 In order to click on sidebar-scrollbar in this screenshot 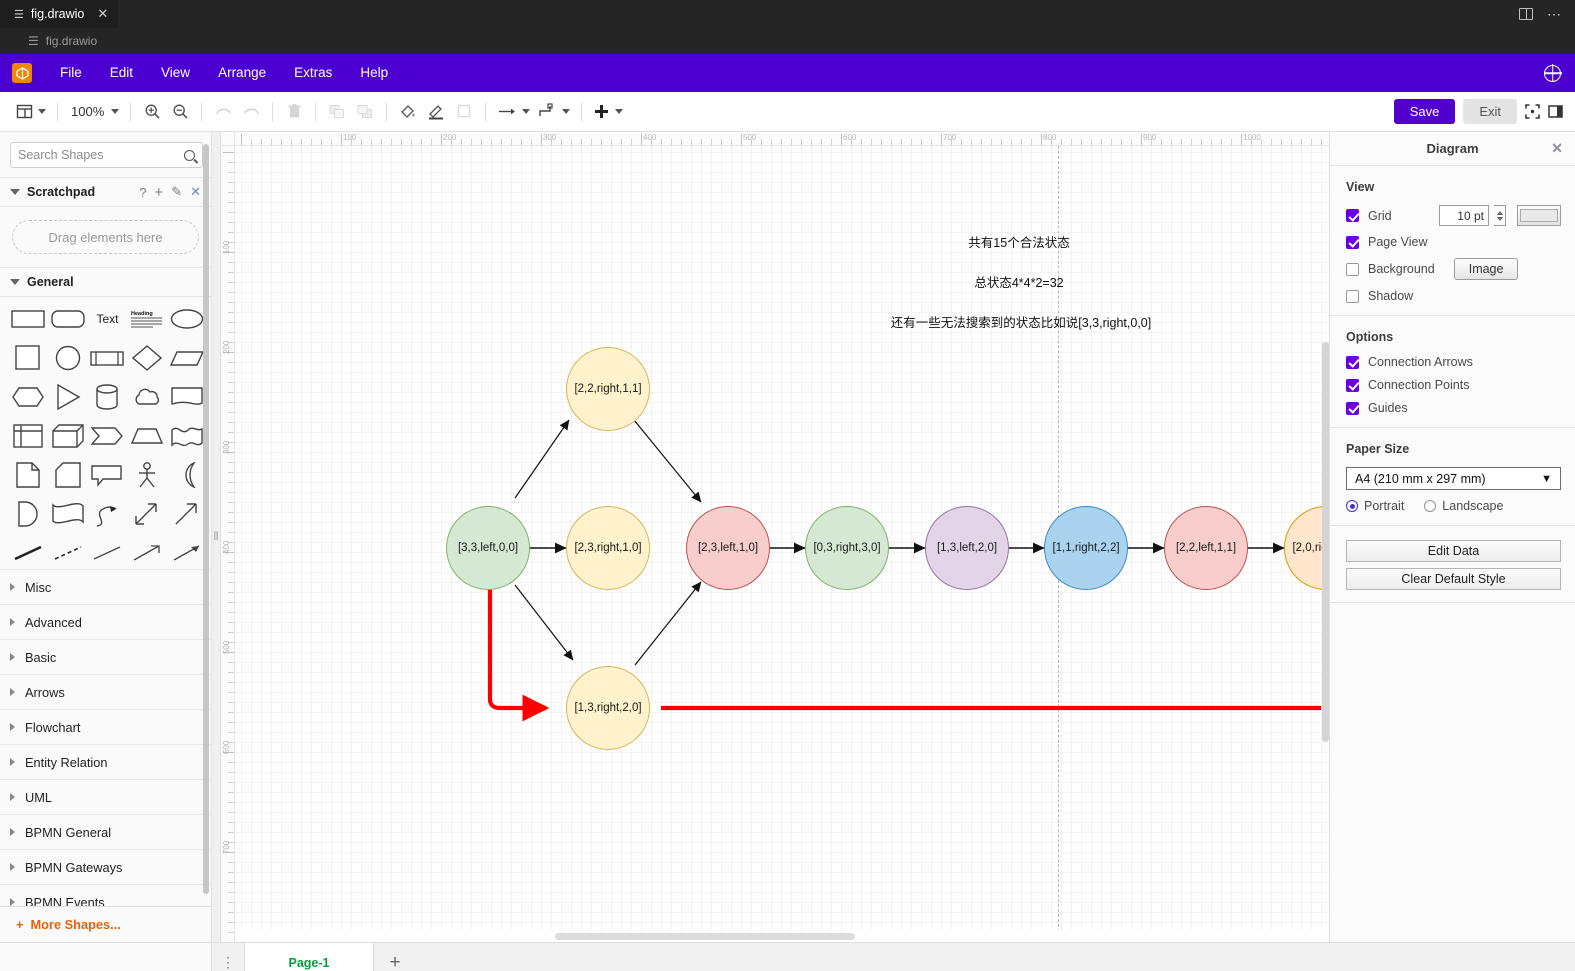, I will do `click(206, 524)`.